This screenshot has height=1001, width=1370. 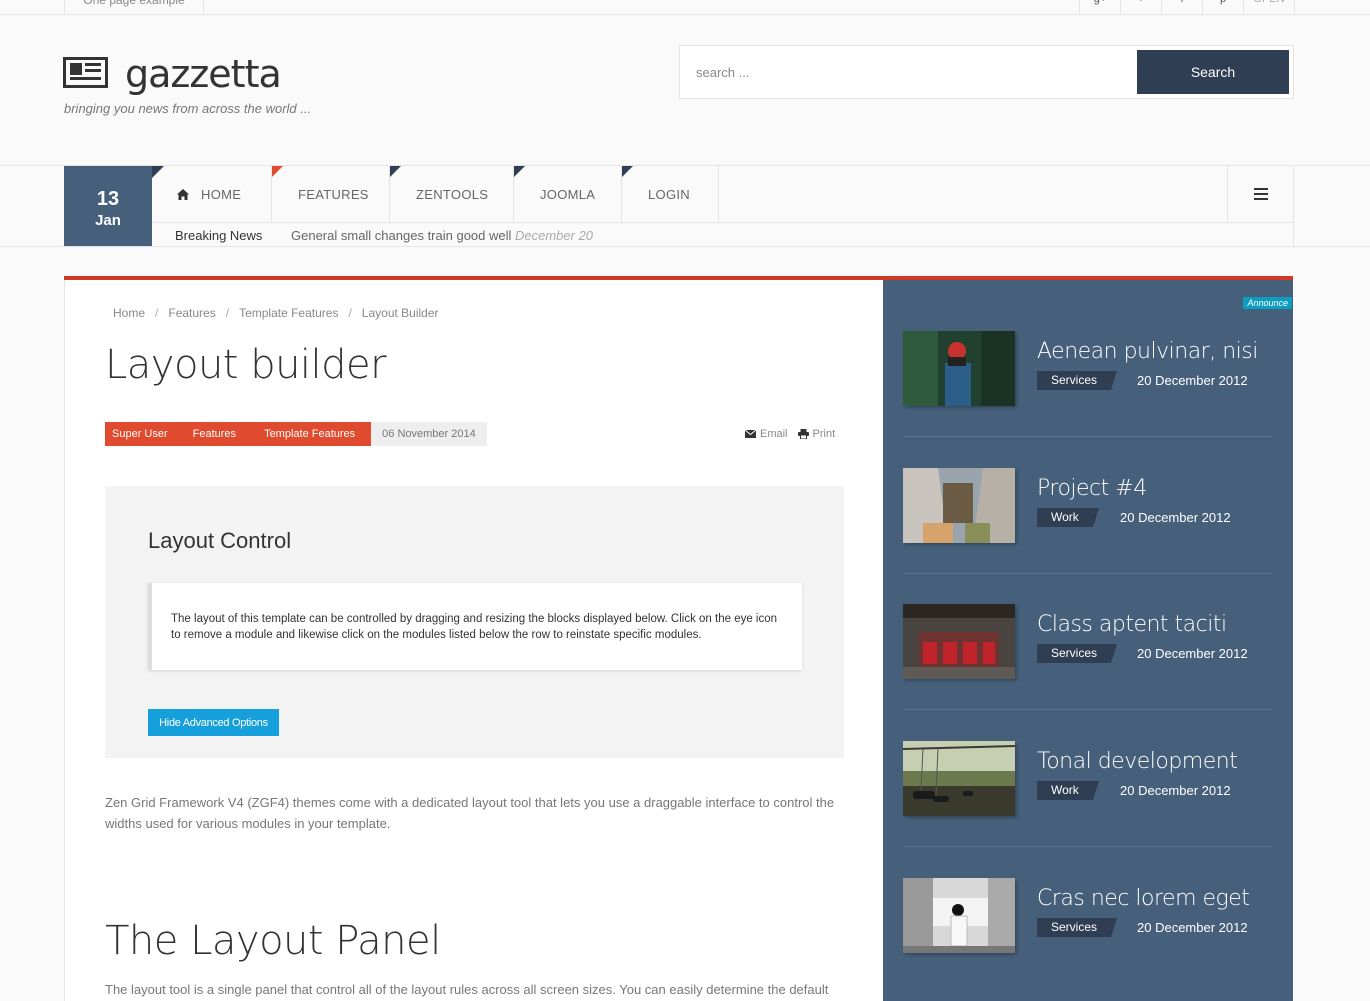 What do you see at coordinates (129, 313) in the screenshot?
I see `breadcrumb-home: Home` at bounding box center [129, 313].